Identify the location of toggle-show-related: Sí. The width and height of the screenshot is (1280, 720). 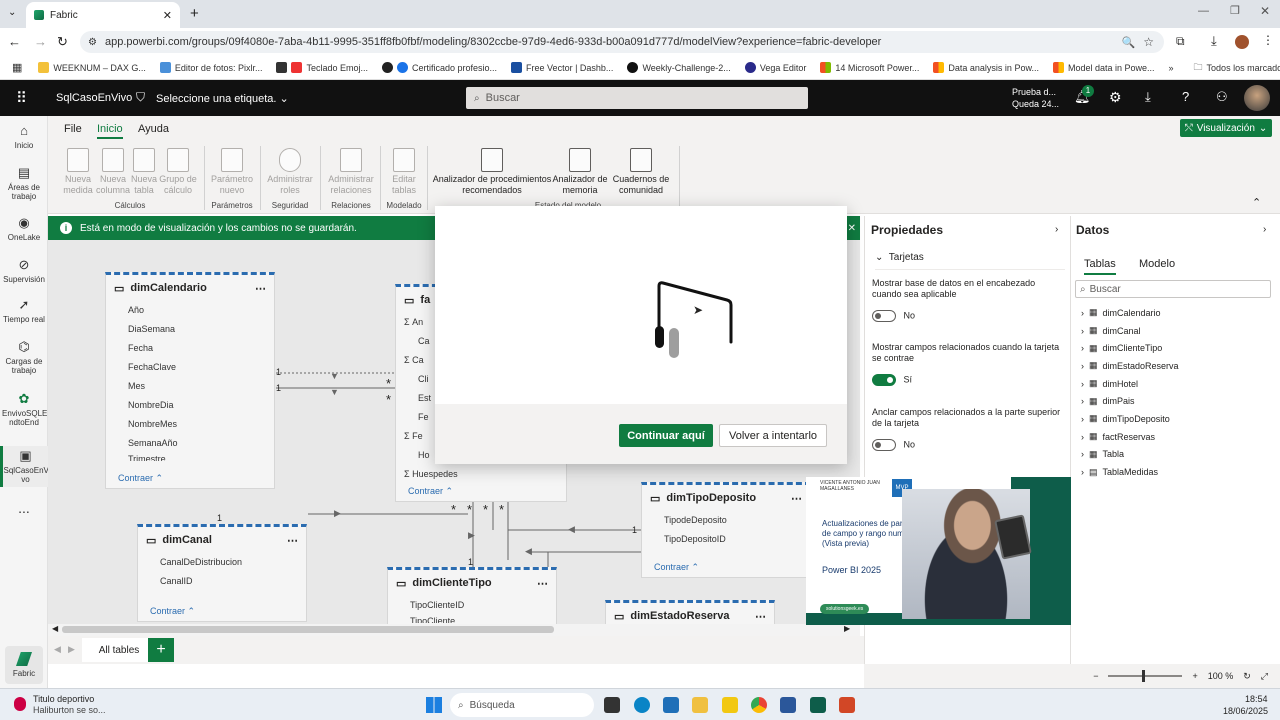
(892, 380).